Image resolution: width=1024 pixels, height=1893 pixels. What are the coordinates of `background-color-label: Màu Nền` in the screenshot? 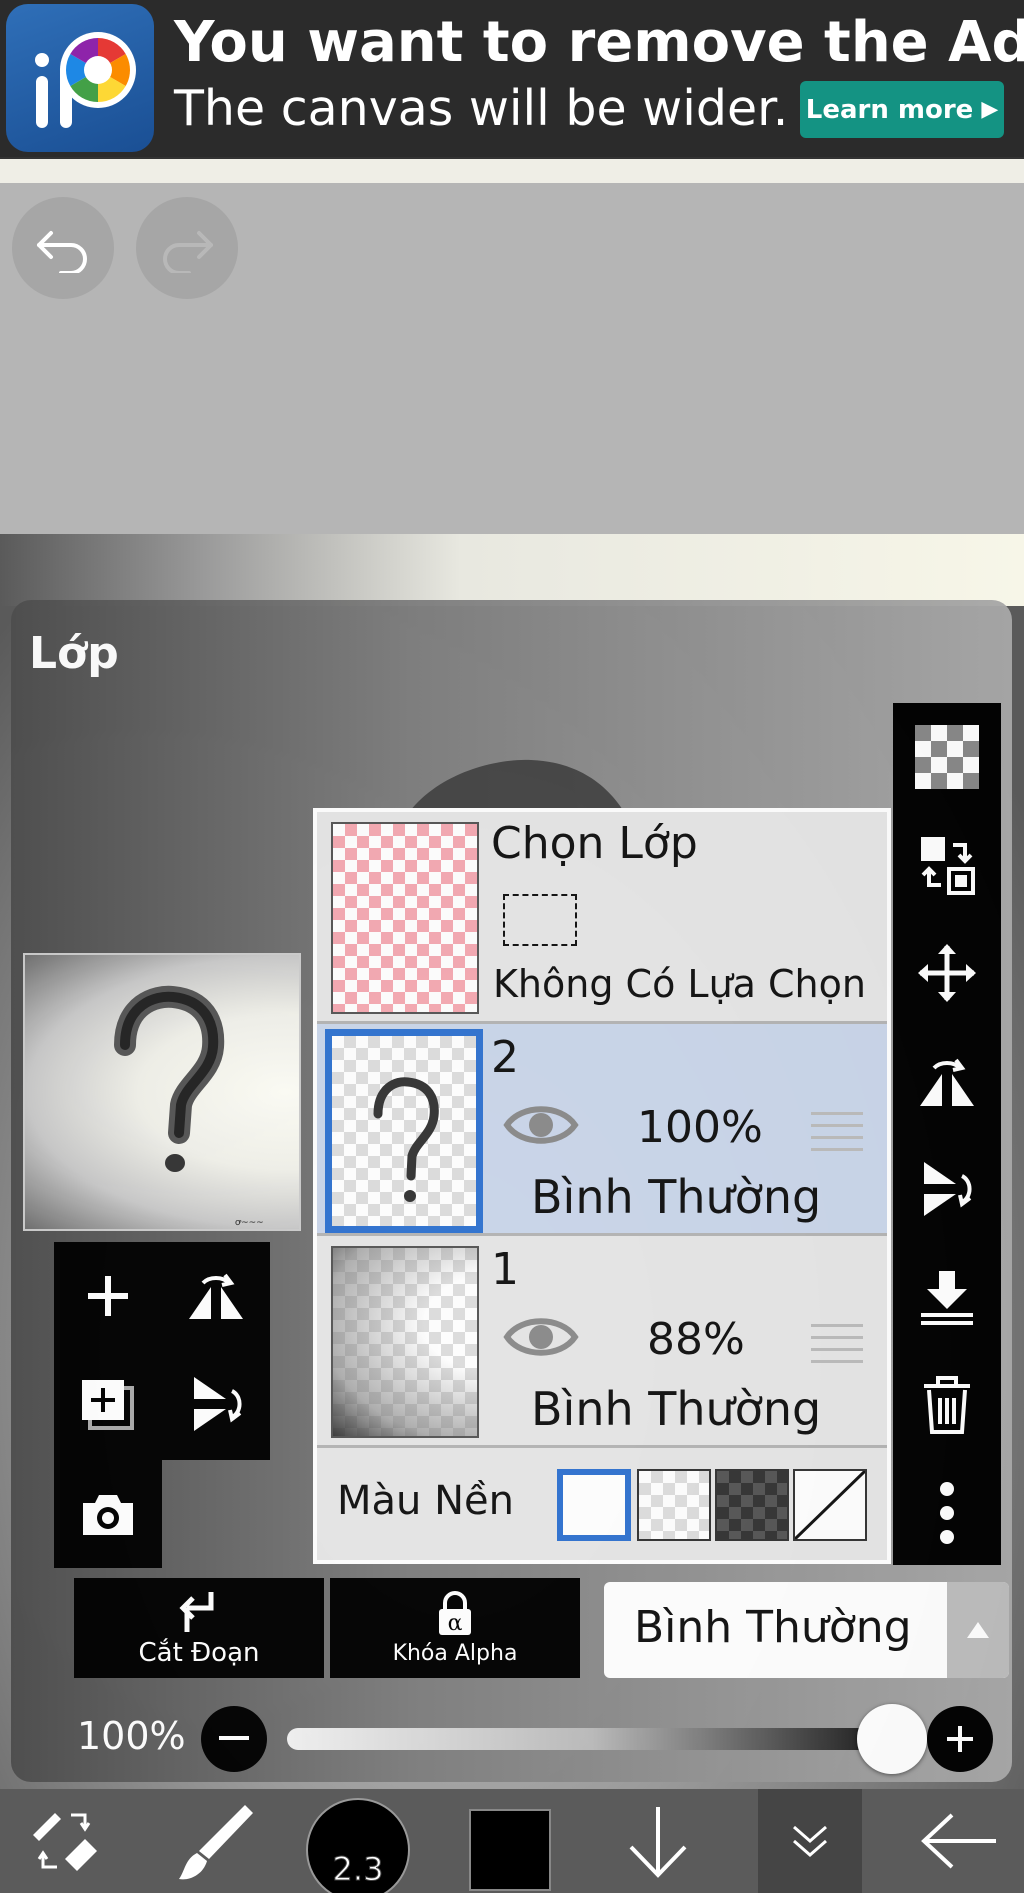 It's located at (425, 1501).